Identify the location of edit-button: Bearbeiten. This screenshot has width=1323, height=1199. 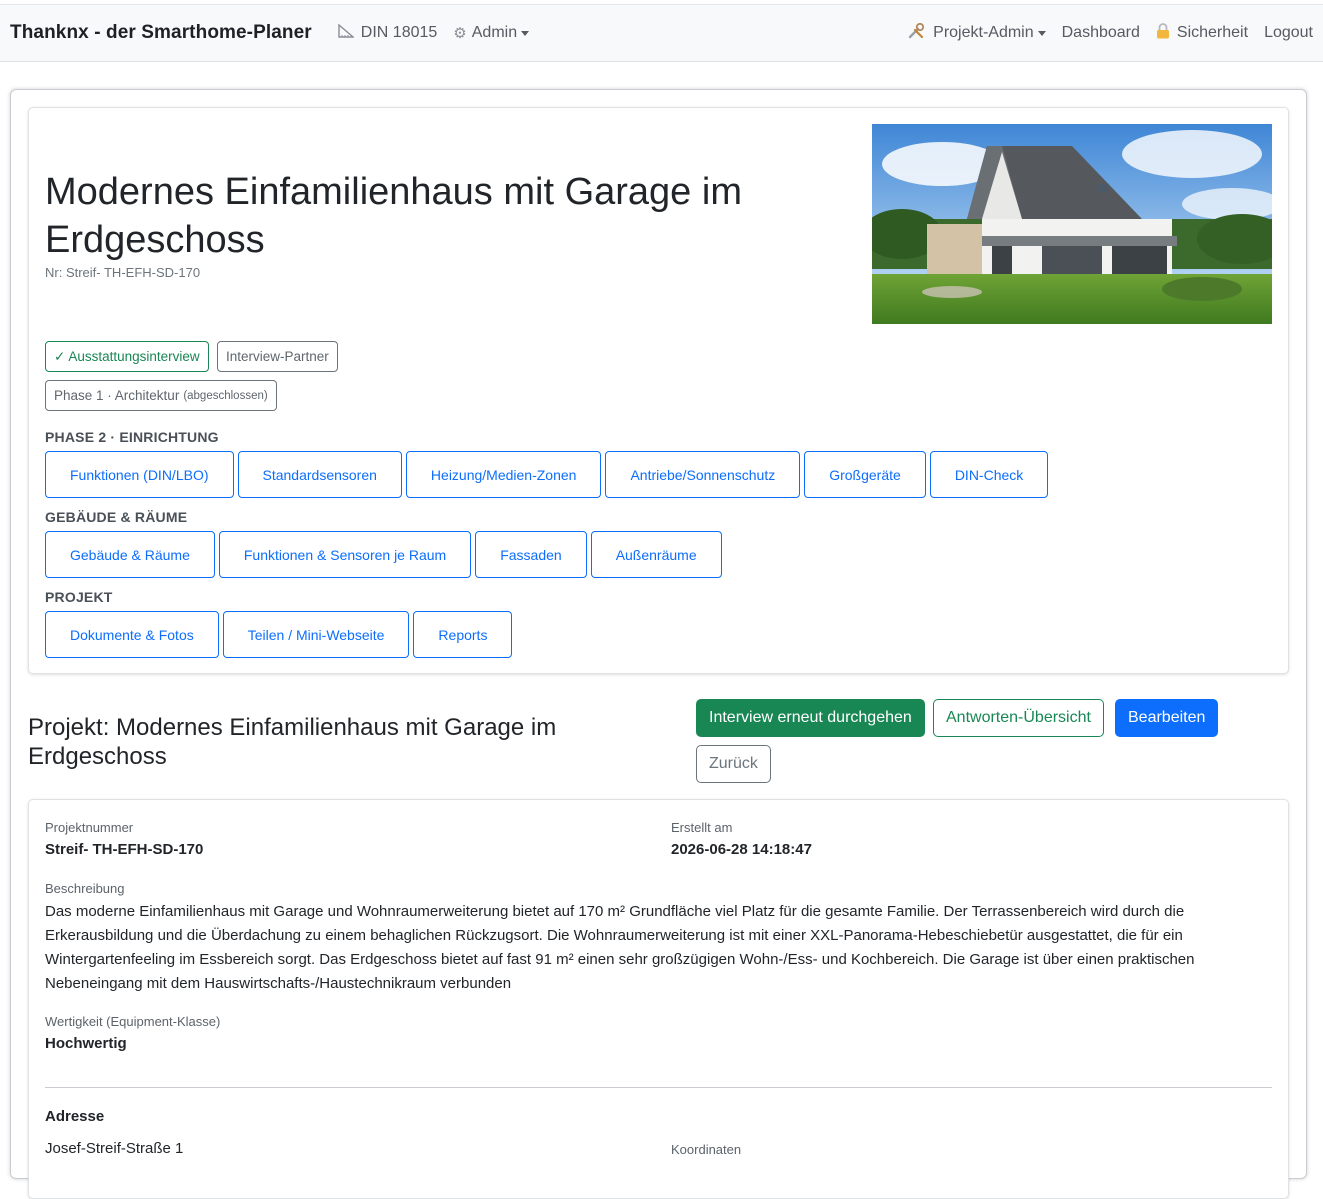
(1167, 718).